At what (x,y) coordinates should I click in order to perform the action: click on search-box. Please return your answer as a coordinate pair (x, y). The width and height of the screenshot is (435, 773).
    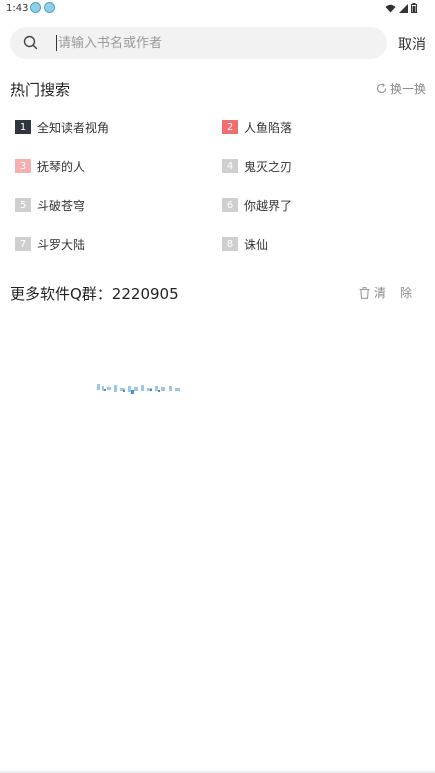
    Looking at the image, I should click on (198, 43).